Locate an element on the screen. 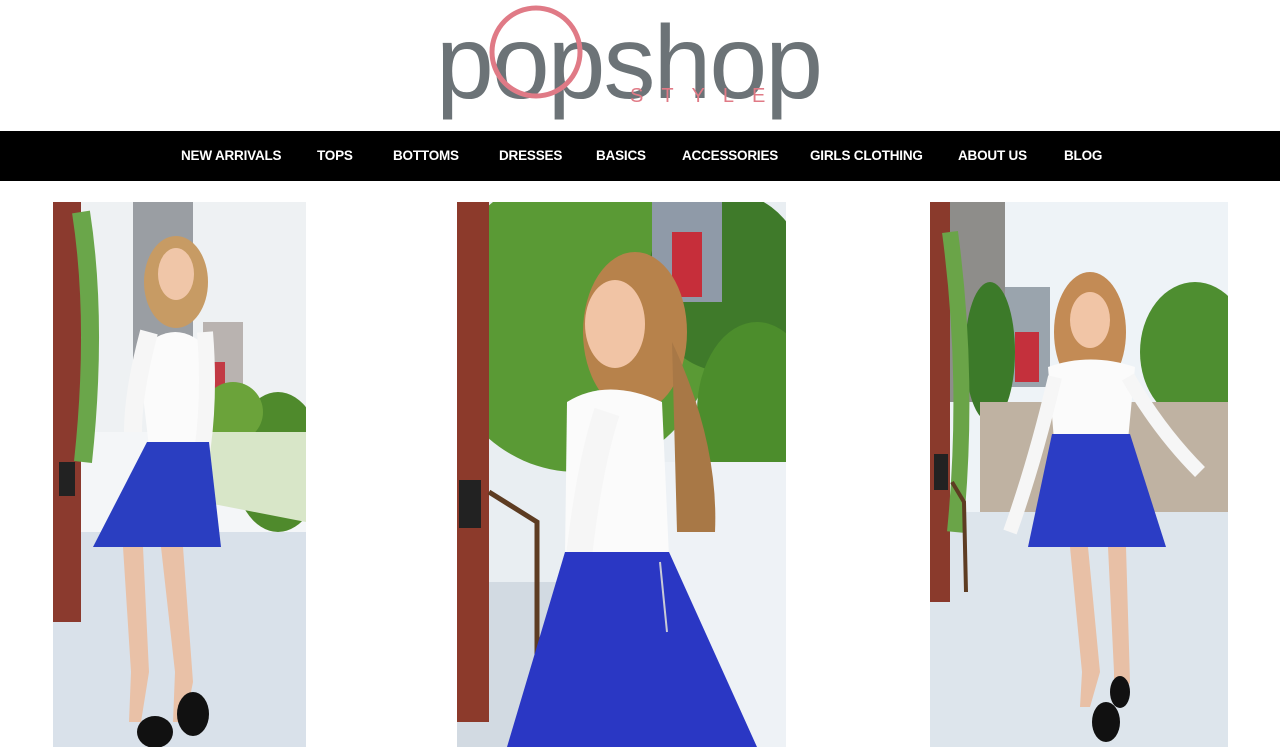 The image size is (1280, 747). nav-item-accessories: ACCESSORIES is located at coordinates (730, 156).